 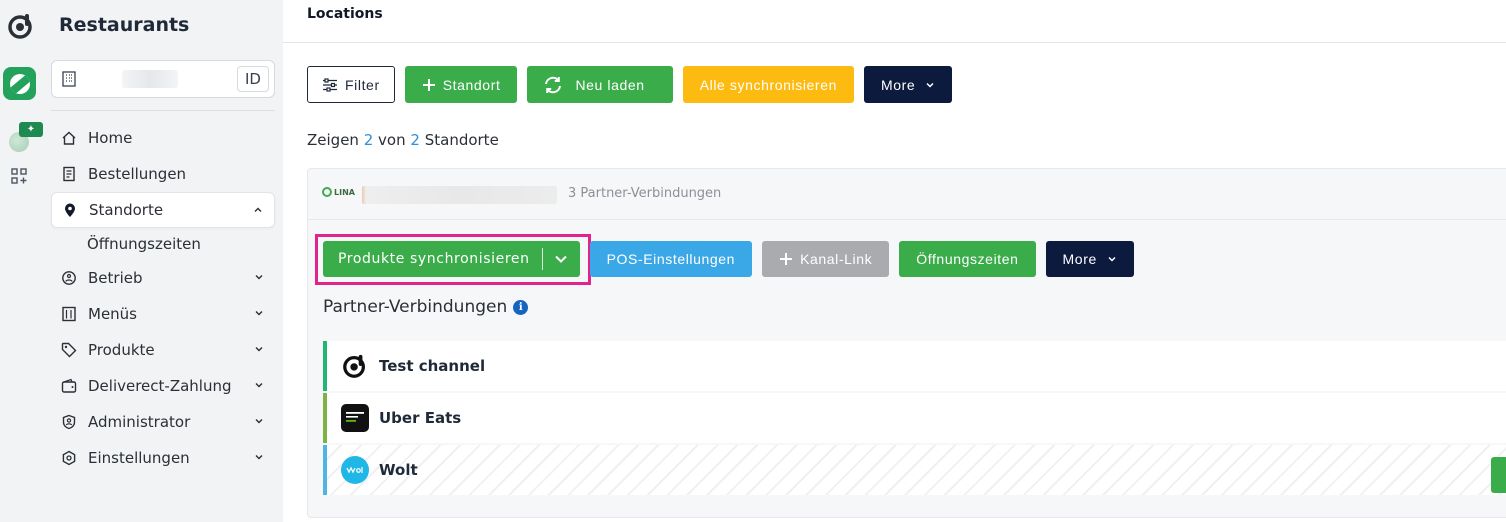 I want to click on sidebar-item-administrator: Administrator, so click(x=163, y=422).